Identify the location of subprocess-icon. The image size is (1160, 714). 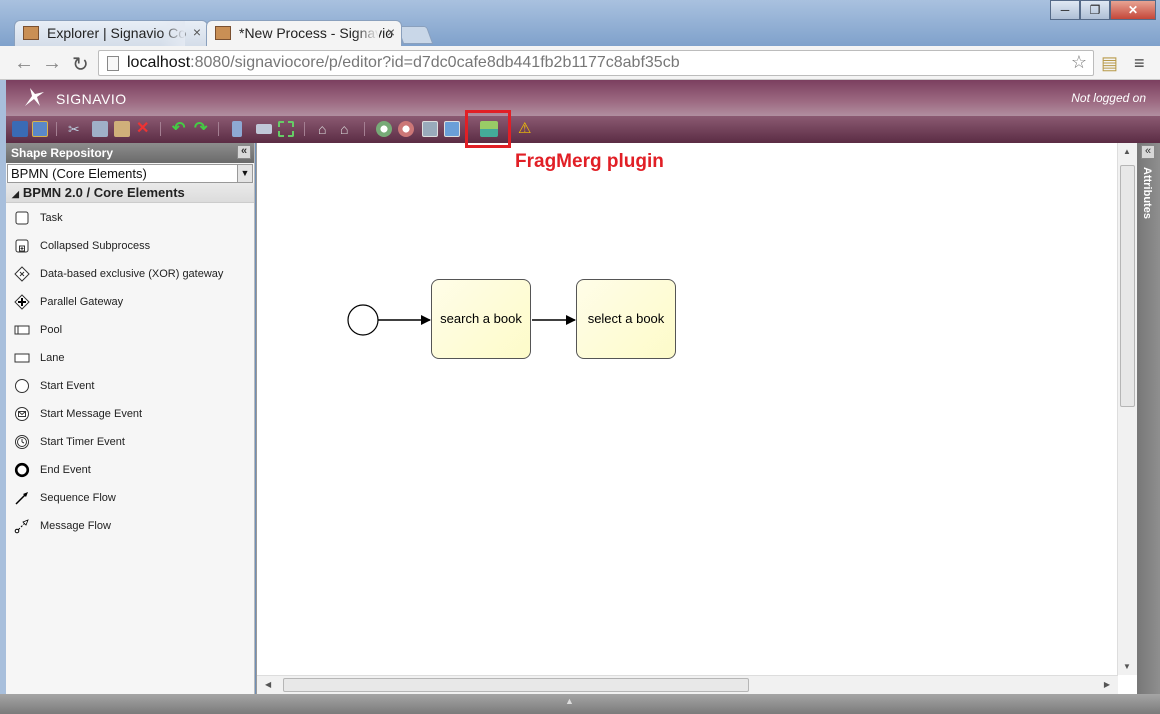
(22, 246).